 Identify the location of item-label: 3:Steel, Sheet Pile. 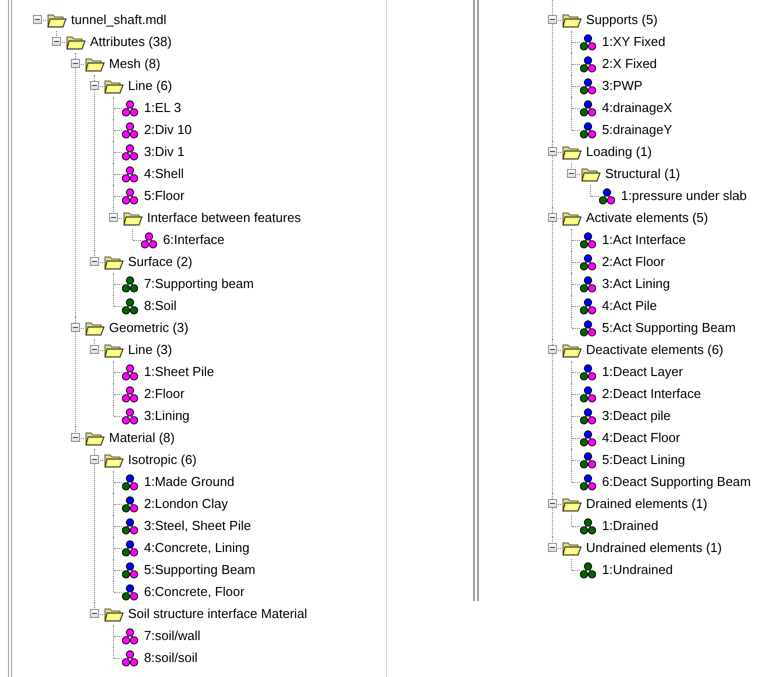
(197, 526).